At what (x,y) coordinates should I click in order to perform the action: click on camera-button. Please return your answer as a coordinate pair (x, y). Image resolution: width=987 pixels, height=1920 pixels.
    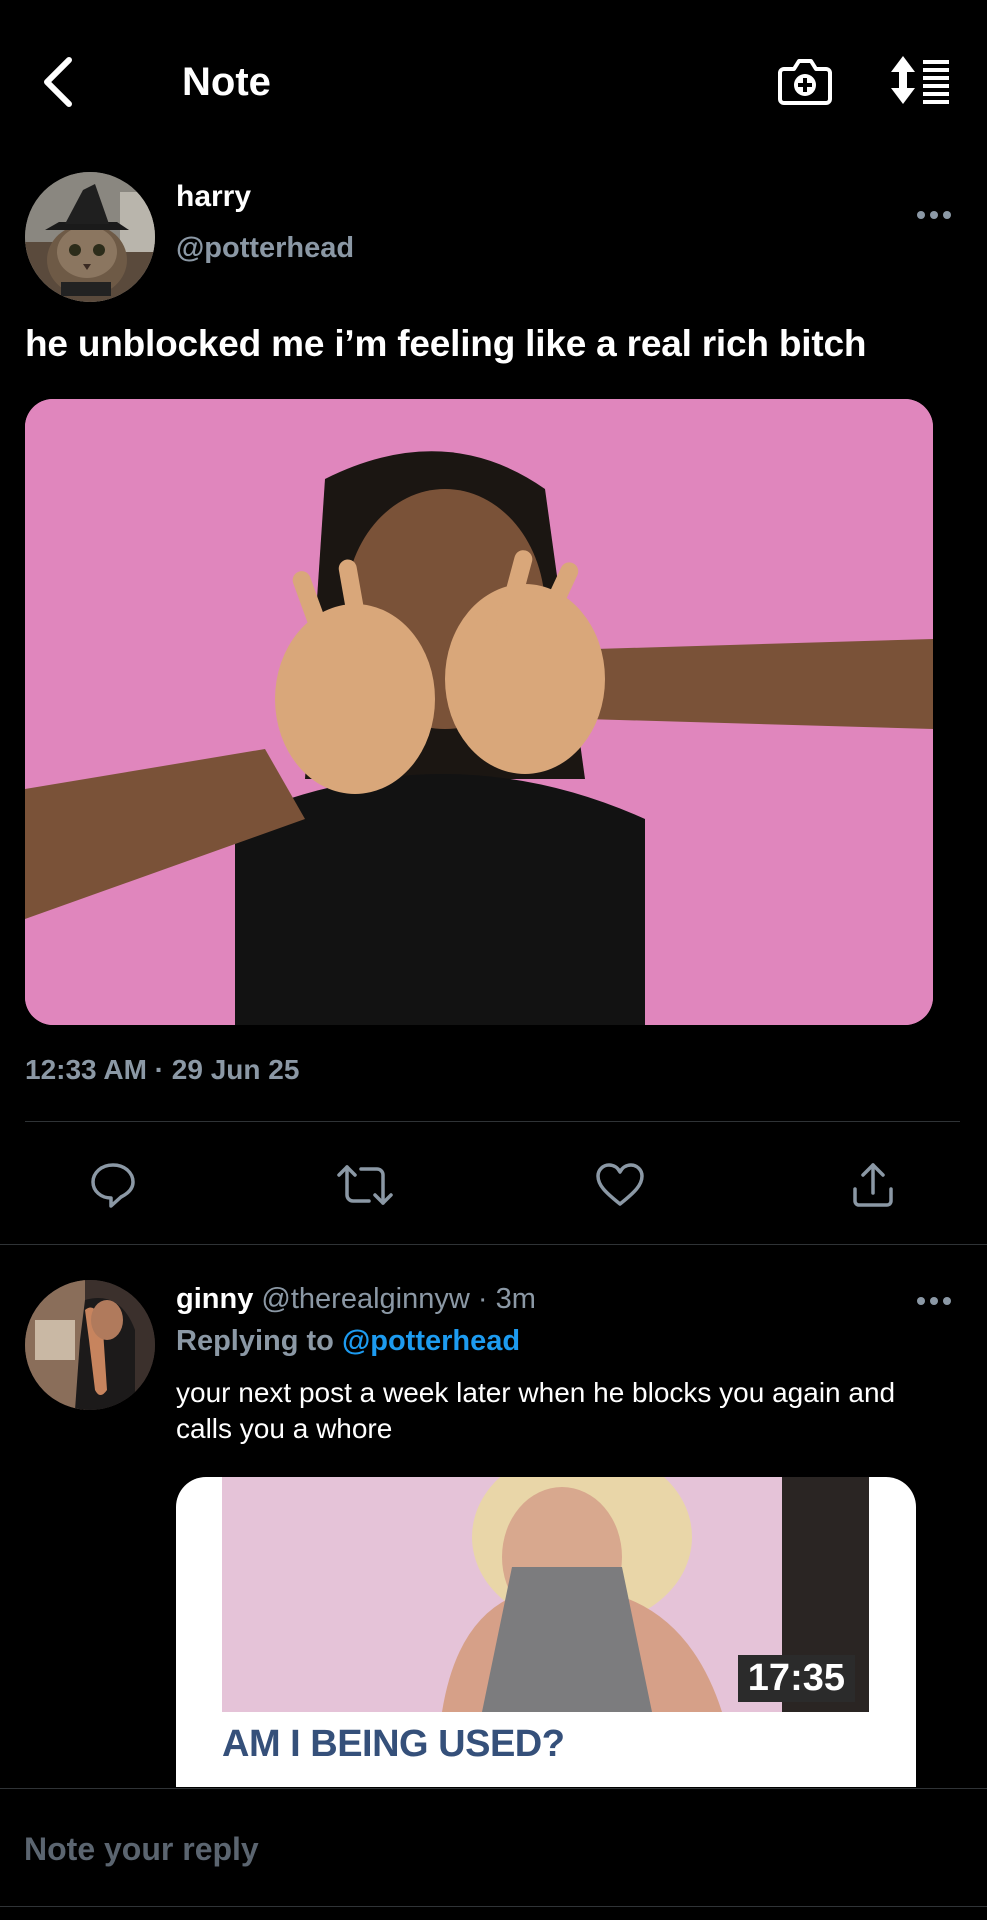
    Looking at the image, I should click on (805, 81).